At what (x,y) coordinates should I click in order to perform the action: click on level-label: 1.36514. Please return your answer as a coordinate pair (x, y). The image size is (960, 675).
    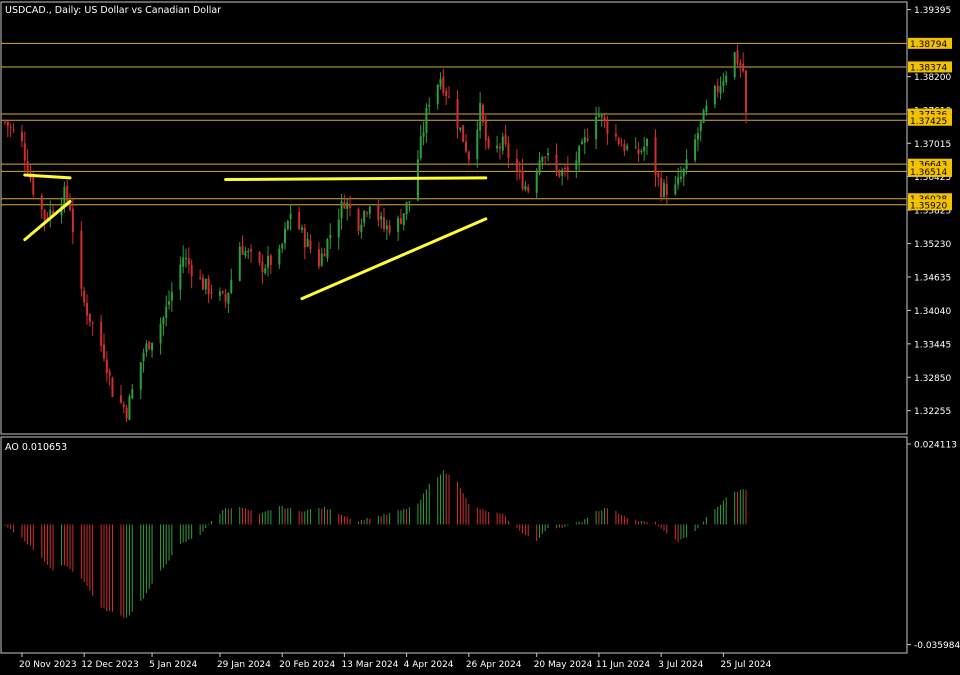
    Looking at the image, I should click on (928, 173).